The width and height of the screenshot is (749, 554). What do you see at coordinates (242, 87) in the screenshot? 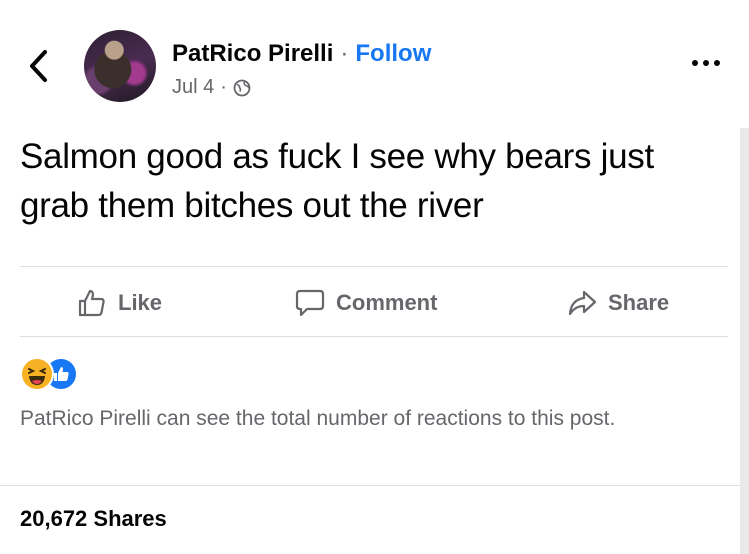
I see `globe-icon` at bounding box center [242, 87].